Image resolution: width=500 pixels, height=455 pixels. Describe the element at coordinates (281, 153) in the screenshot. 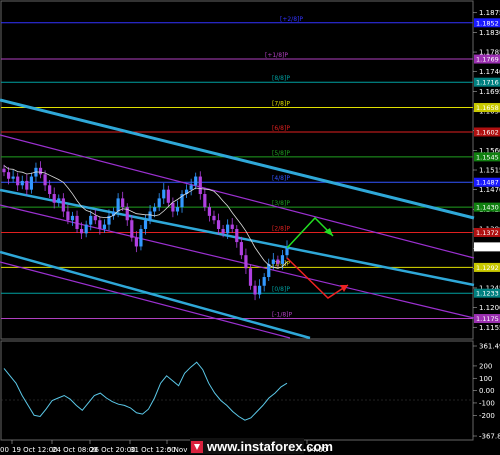

I see `murrey-level-label: [5/8]P` at that location.